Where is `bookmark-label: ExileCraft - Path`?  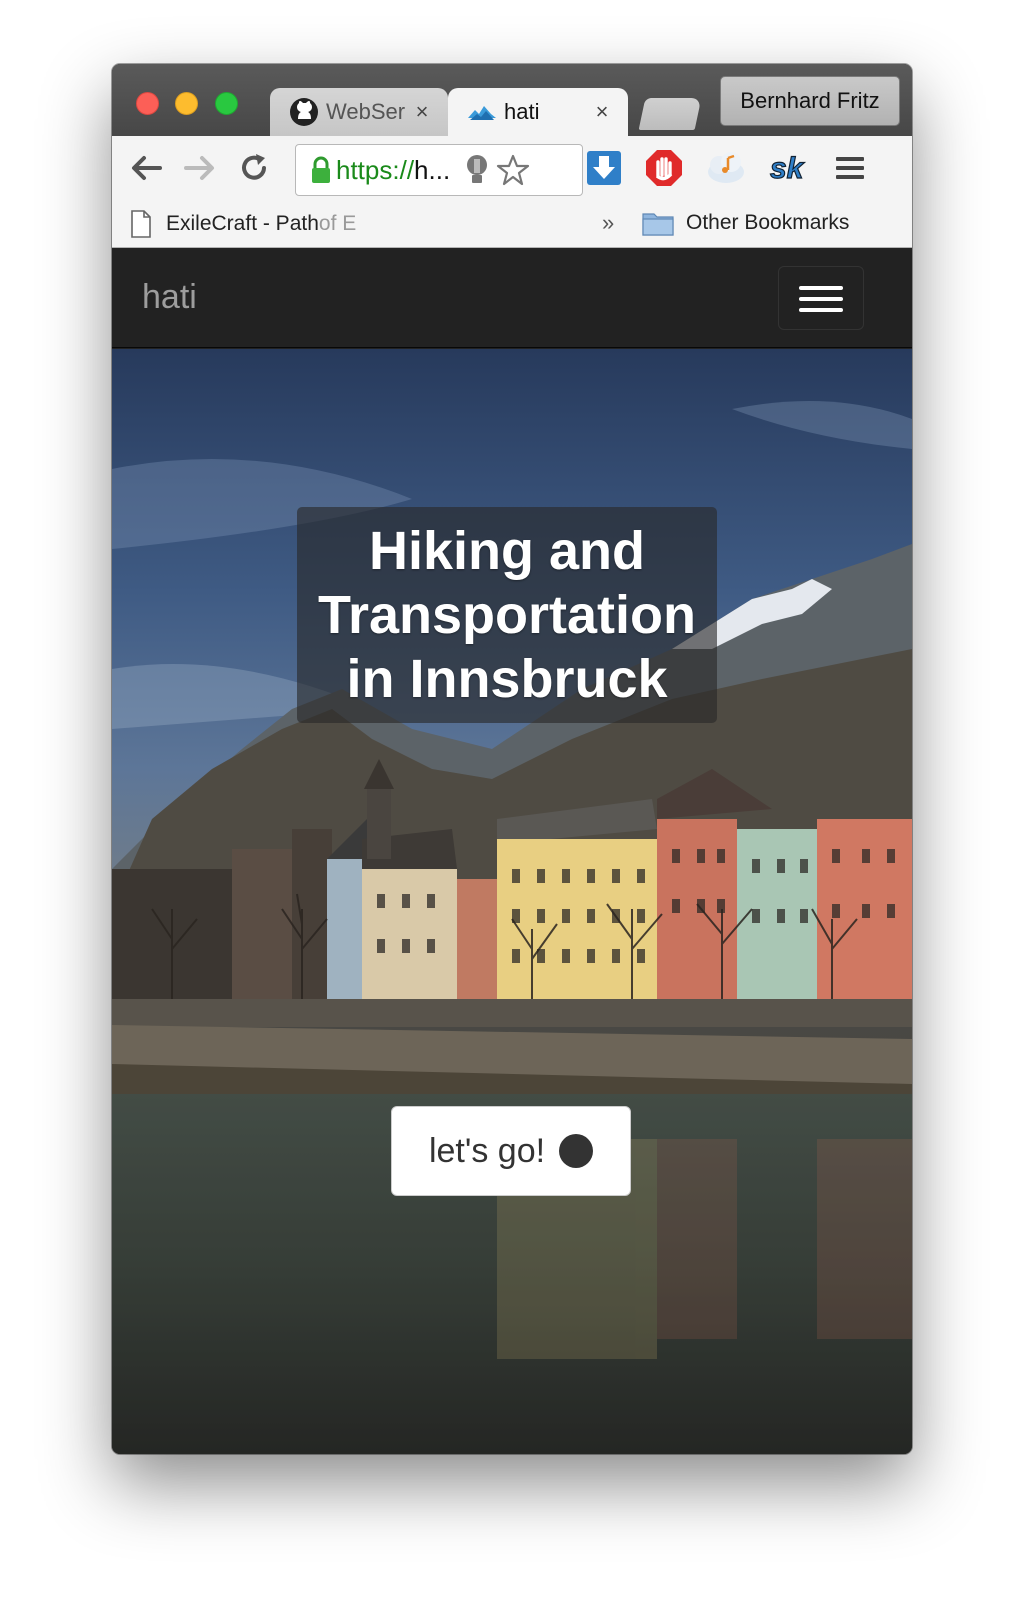 bookmark-label: ExileCraft - Path is located at coordinates (242, 223).